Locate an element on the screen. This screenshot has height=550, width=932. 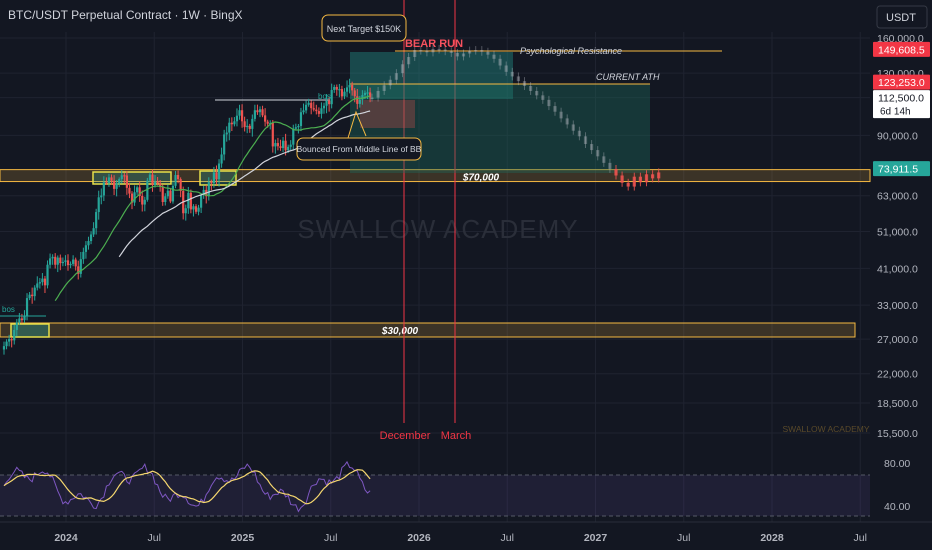
x-tick-label: 2027 is located at coordinates (596, 538).